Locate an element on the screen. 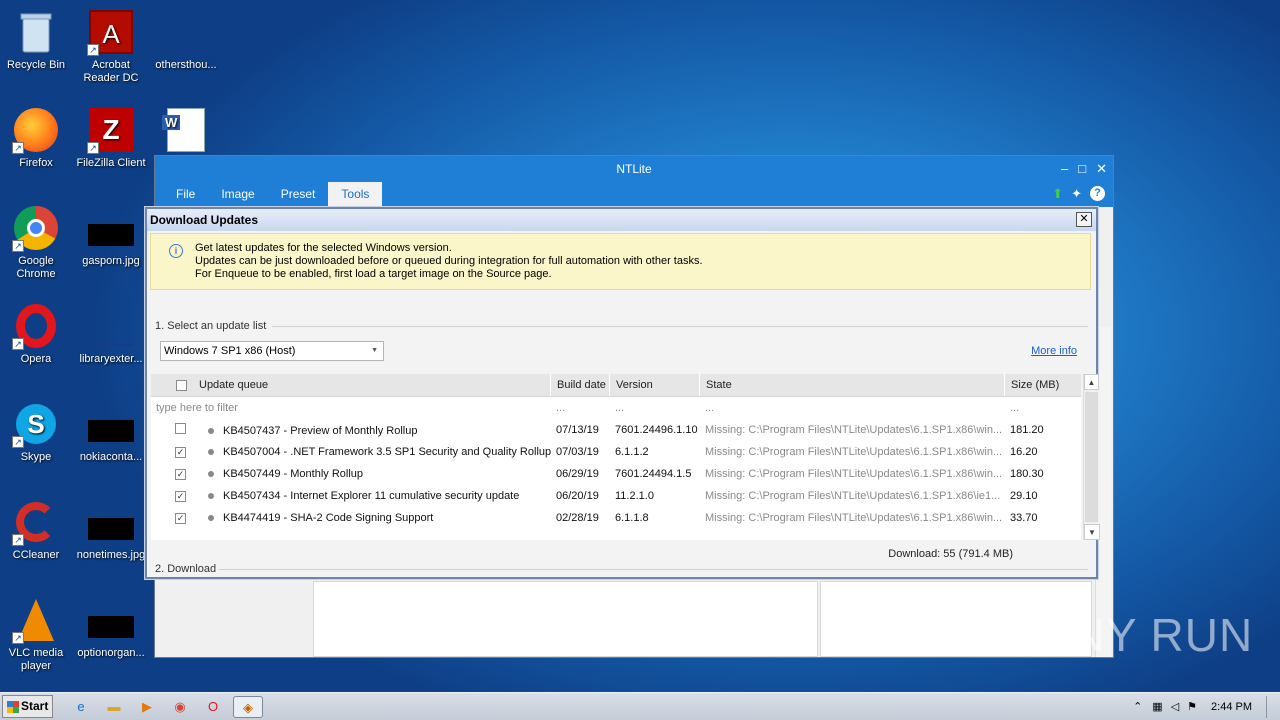  chevron-down-icon: ▼ is located at coordinates (374, 350).